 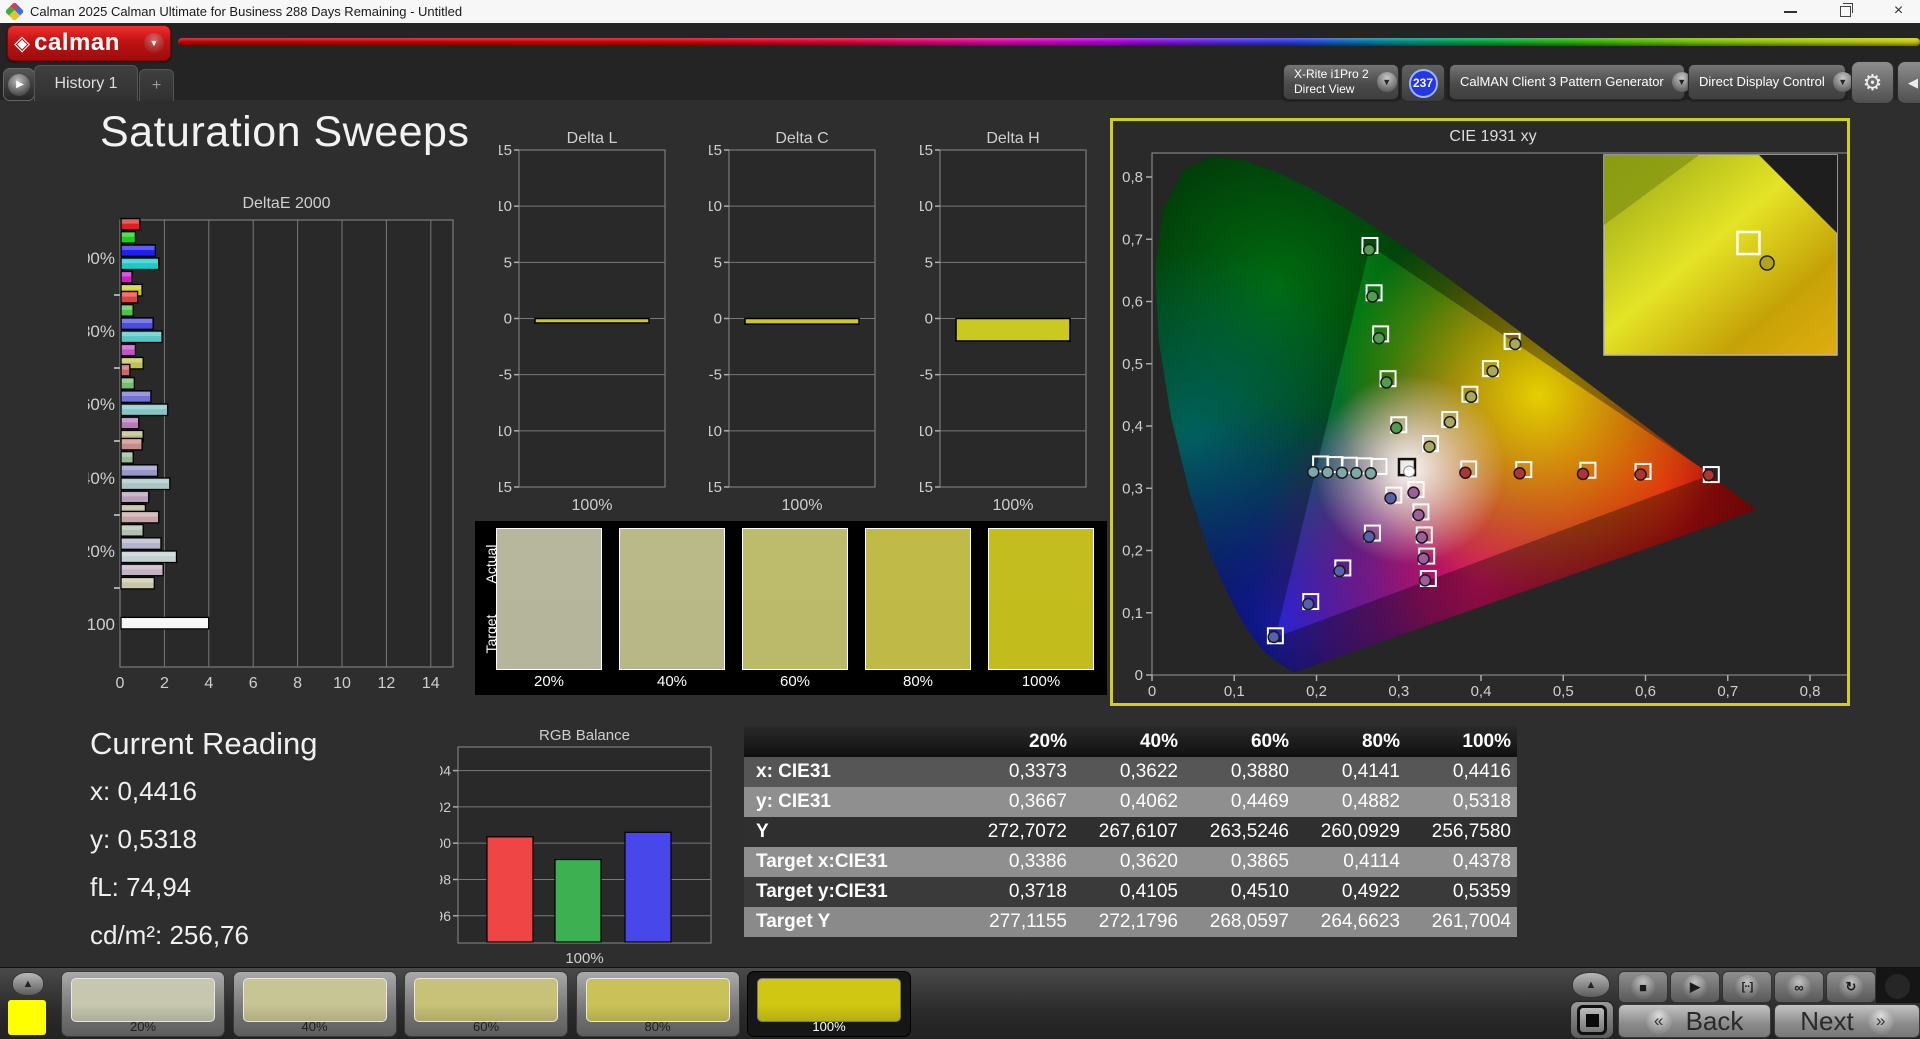 What do you see at coordinates (314, 1004) in the screenshot?
I see `patch-button-40%: 40%` at bounding box center [314, 1004].